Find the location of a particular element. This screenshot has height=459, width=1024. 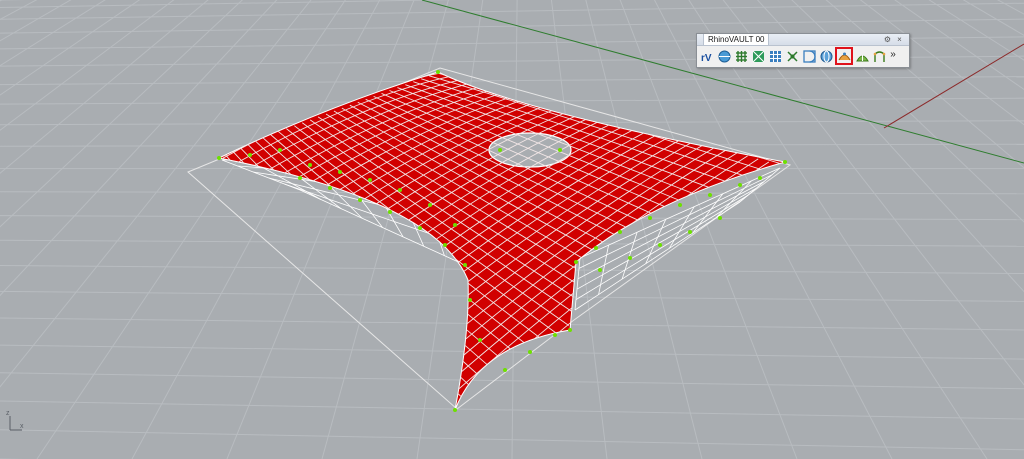

hash-grid-icon is located at coordinates (741, 56).